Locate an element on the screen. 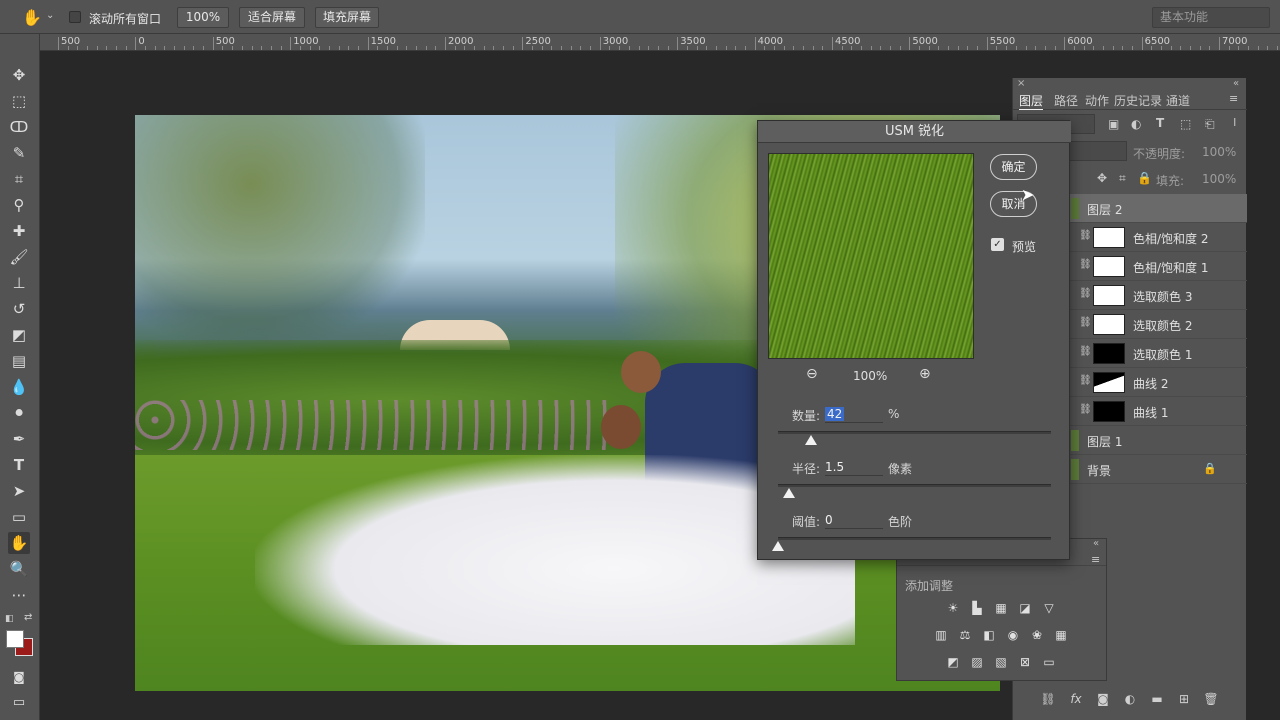  radius-input: 1.5 is located at coordinates (854, 467).